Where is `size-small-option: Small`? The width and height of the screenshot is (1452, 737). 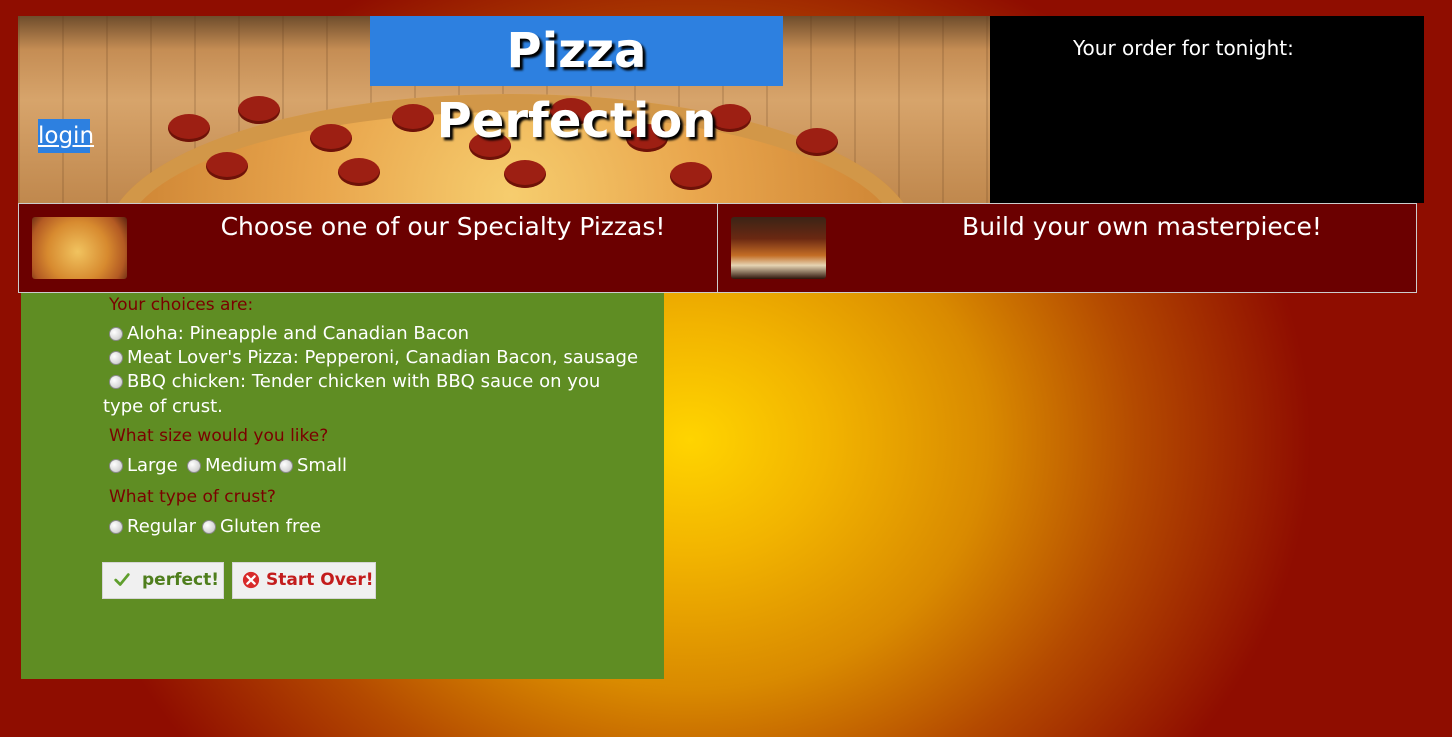 size-small-option: Small is located at coordinates (313, 465).